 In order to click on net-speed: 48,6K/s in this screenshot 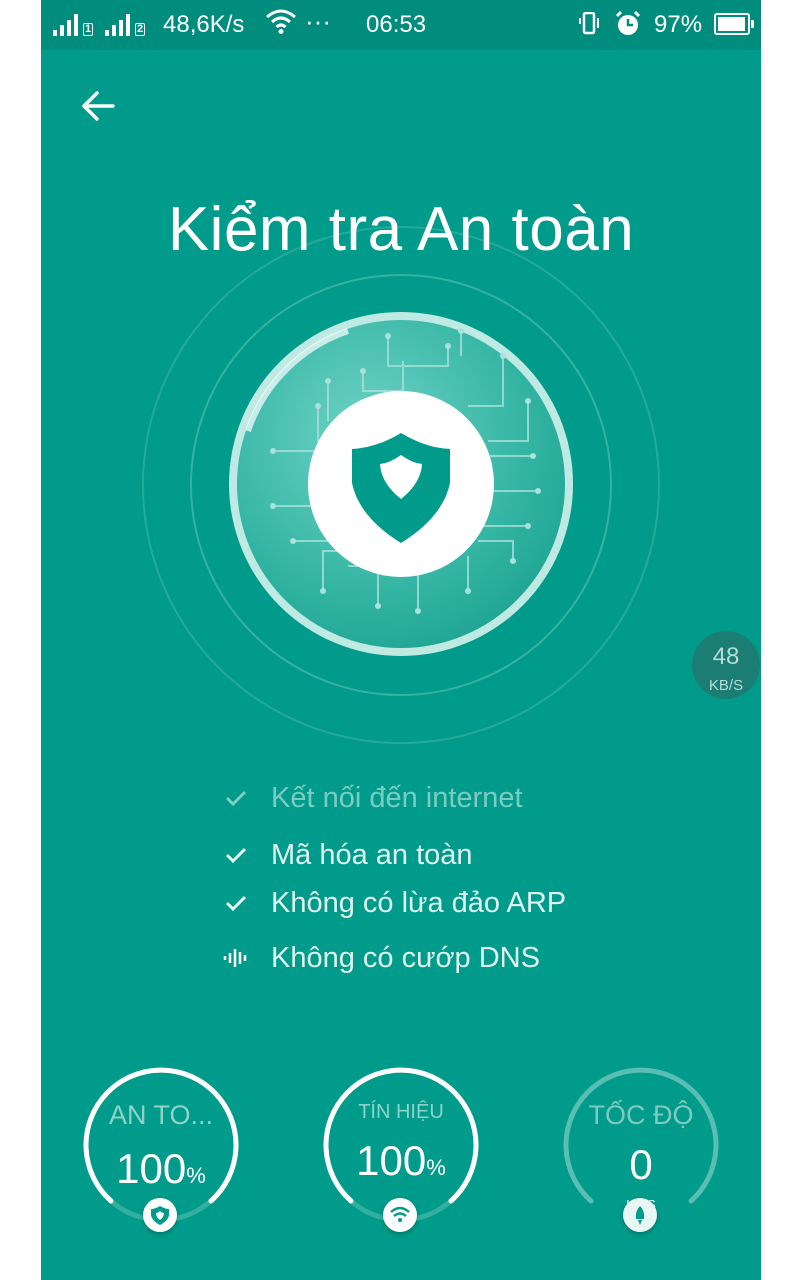, I will do `click(204, 24)`.